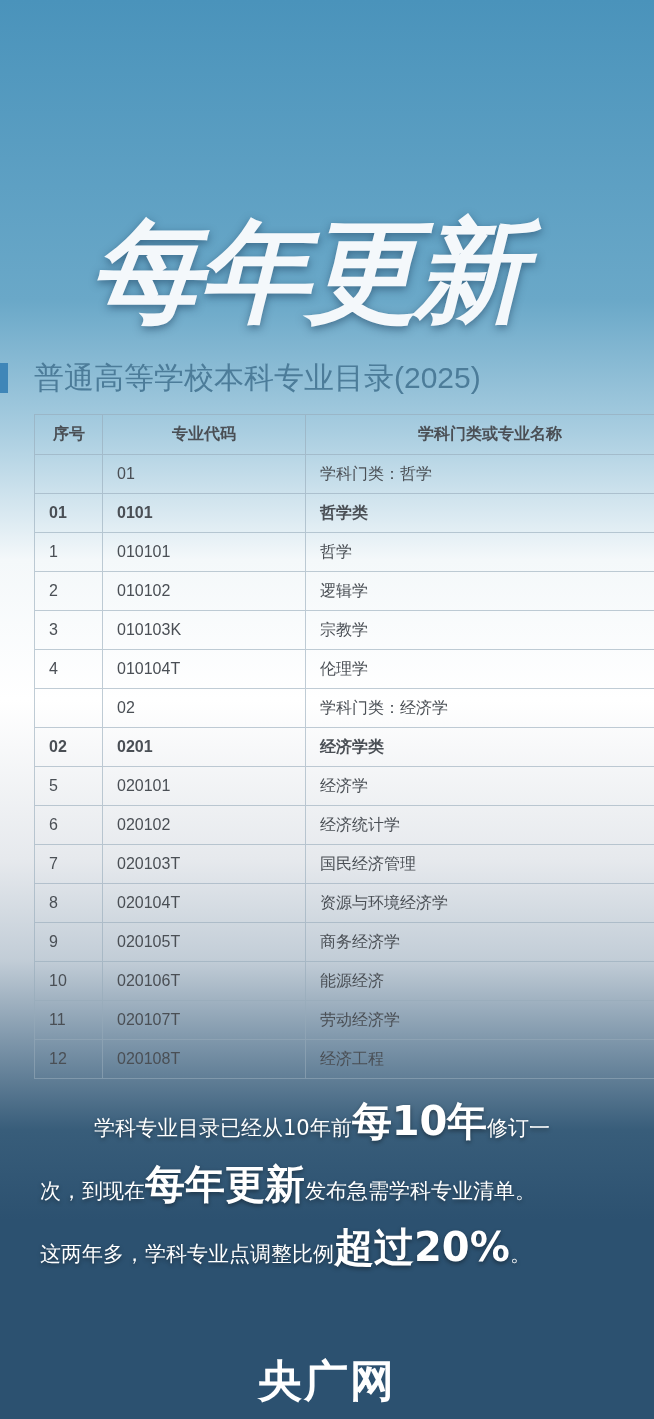 The width and height of the screenshot is (654, 1419). Describe the element at coordinates (204, 981) in the screenshot. I see `table-cell: 020106T` at that location.